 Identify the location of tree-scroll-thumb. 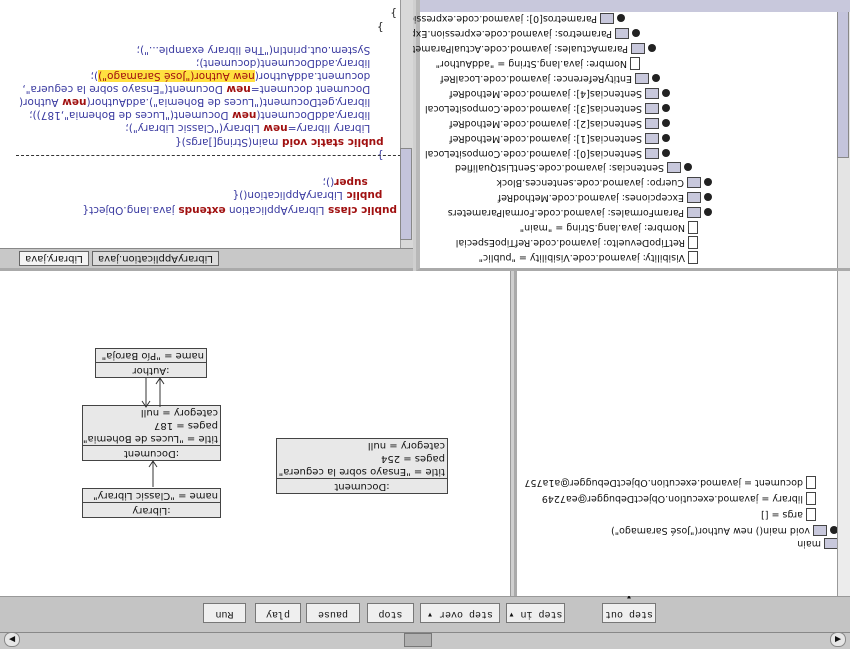
(843, 82).